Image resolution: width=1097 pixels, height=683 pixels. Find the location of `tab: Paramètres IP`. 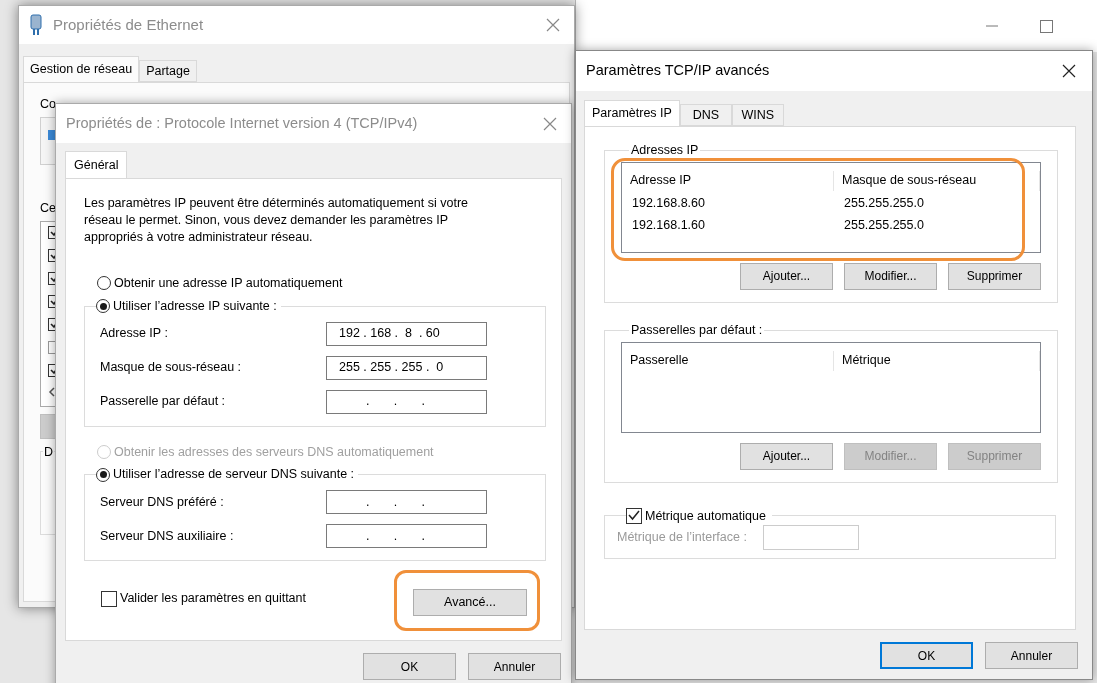

tab: Paramètres IP is located at coordinates (632, 113).